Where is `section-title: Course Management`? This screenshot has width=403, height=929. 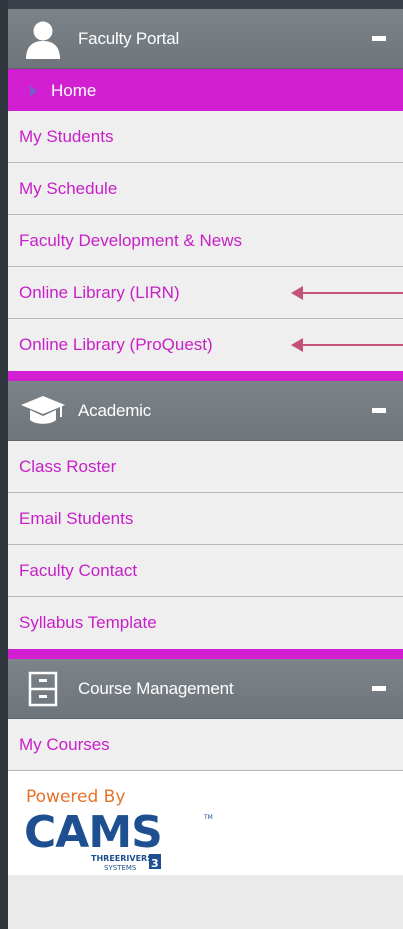
section-title: Course Management is located at coordinates (156, 688).